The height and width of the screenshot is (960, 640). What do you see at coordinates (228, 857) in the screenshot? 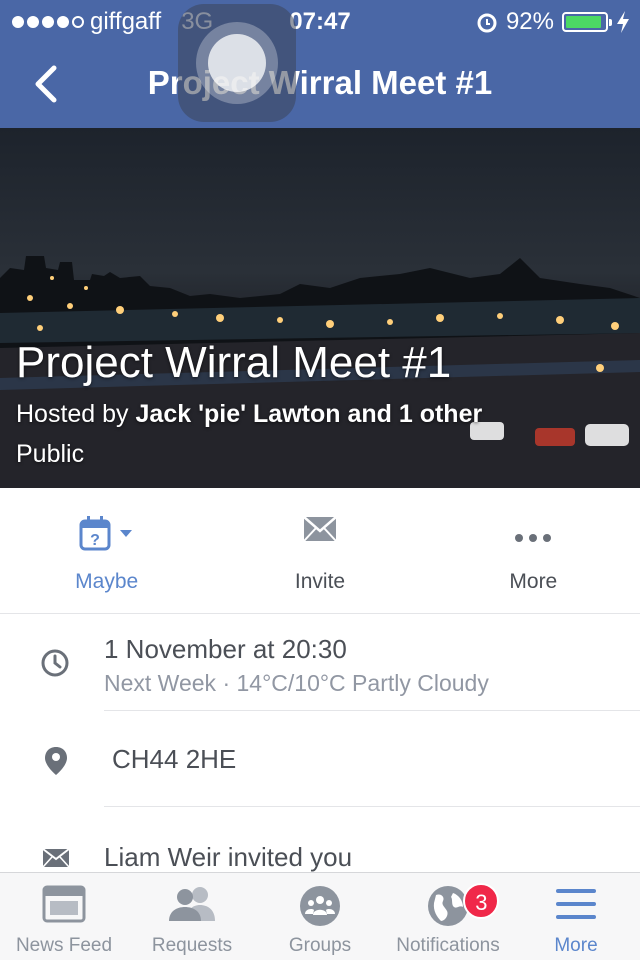
I see `invited-by-text: Liam Weir invited you` at bounding box center [228, 857].